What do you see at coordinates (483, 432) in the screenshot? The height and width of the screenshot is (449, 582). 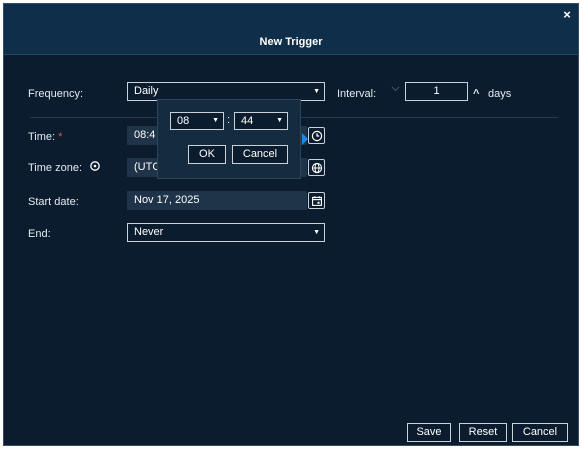 I see `reset-button: Reset` at bounding box center [483, 432].